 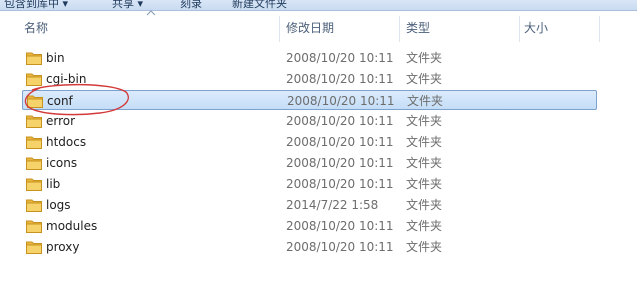 I want to click on file-name: icons, so click(x=62, y=163).